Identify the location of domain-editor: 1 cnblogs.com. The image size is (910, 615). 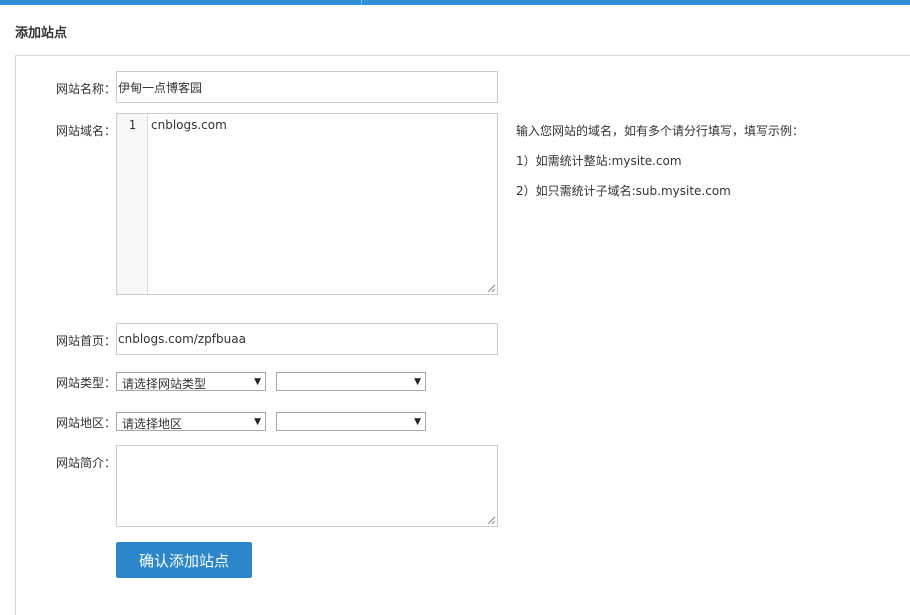
(307, 204).